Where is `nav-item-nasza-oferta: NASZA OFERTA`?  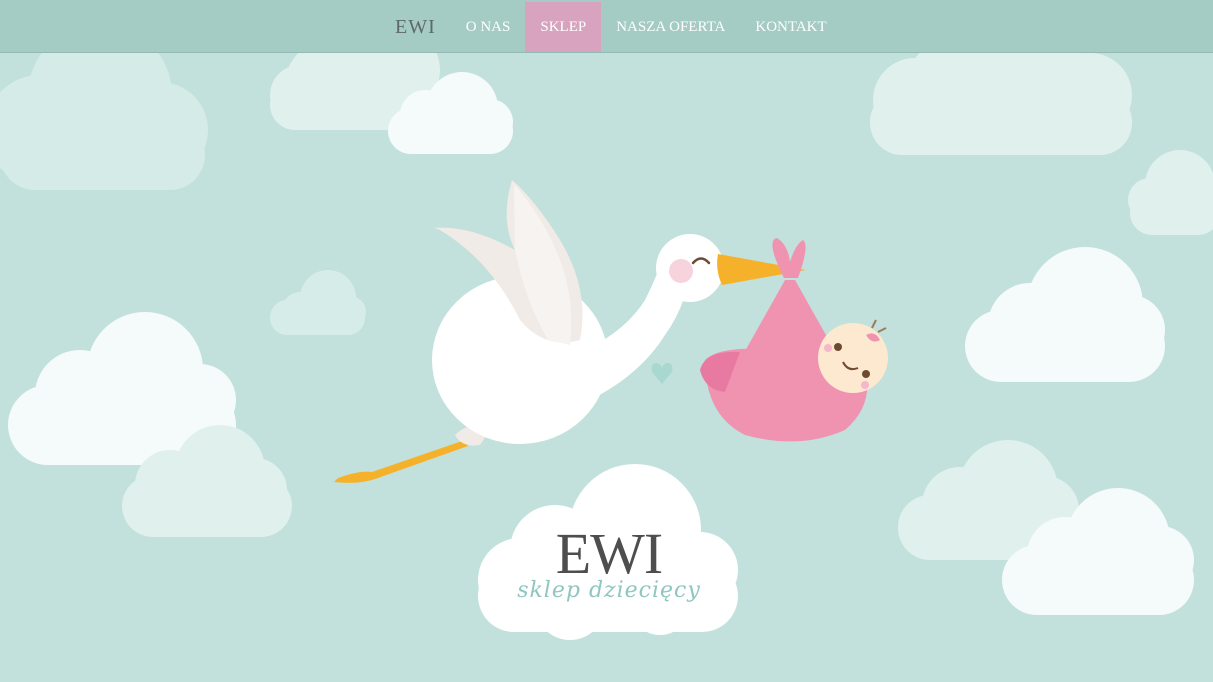
nav-item-nasza-oferta: NASZA OFERTA is located at coordinates (670, 27).